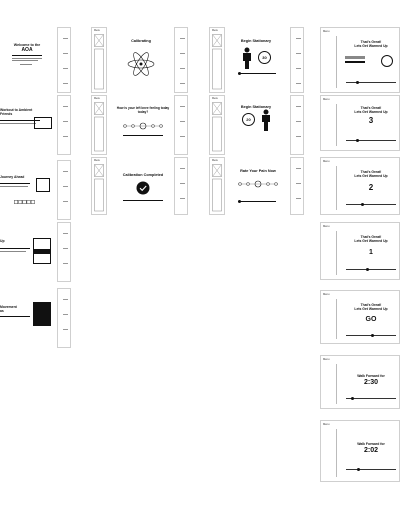  Describe the element at coordinates (97, 98) in the screenshot. I see `wire-label: Menu` at that location.